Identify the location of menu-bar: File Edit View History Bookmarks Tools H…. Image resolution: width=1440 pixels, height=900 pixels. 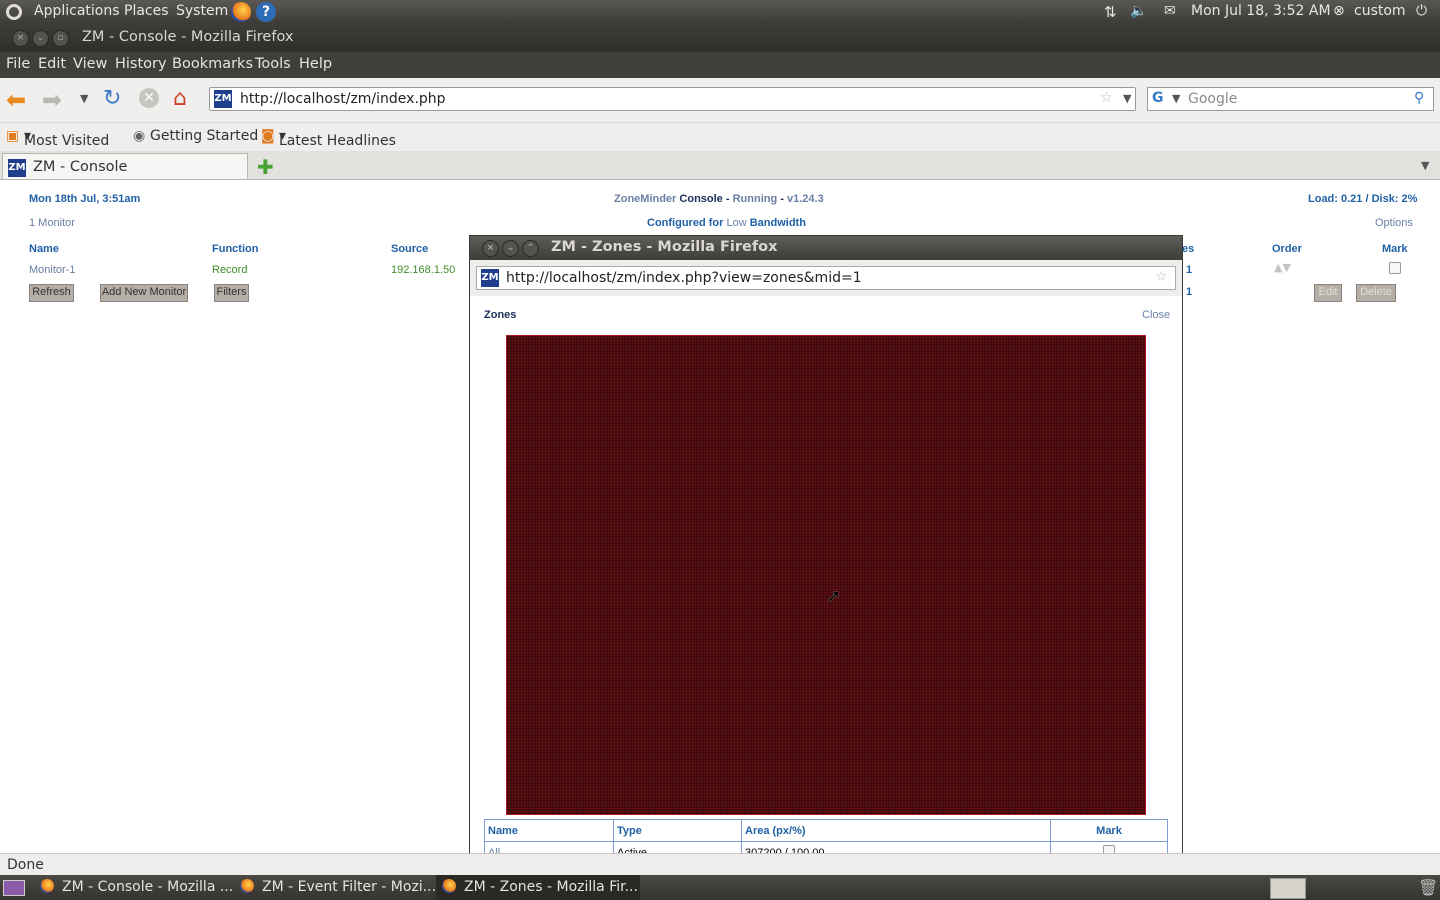
(720, 65).